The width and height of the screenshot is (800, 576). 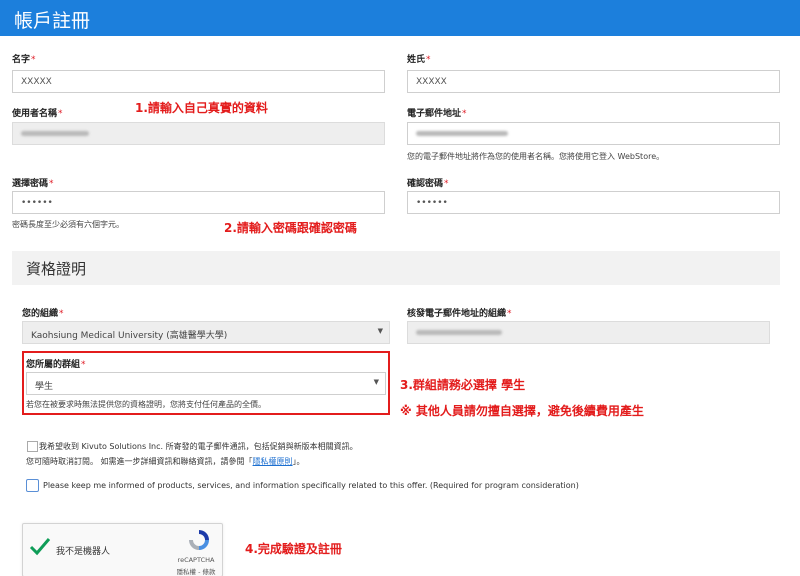 I want to click on group-select: 學生 ▼, so click(x=206, y=383).